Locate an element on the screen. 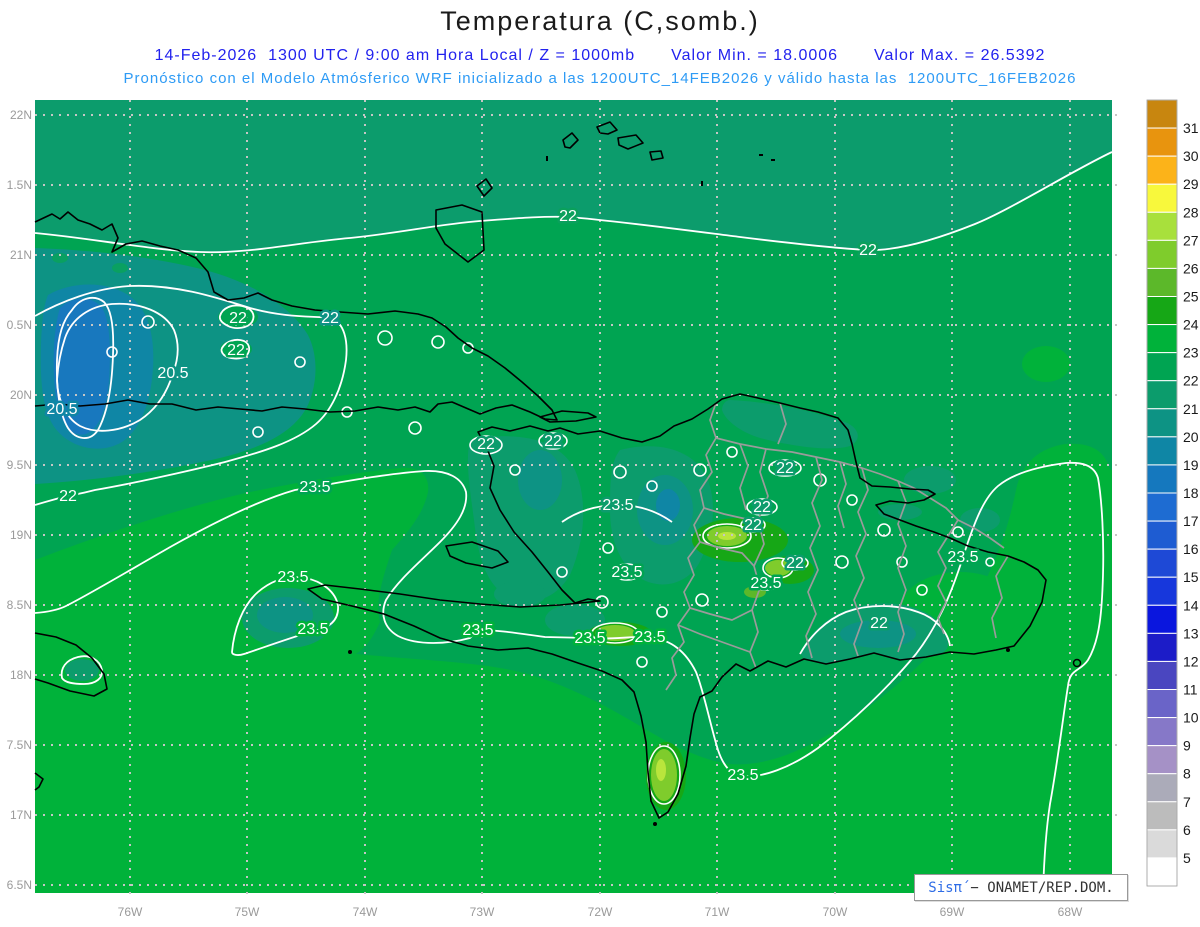  contour-label-20p5: 20.5 is located at coordinates (61, 409).